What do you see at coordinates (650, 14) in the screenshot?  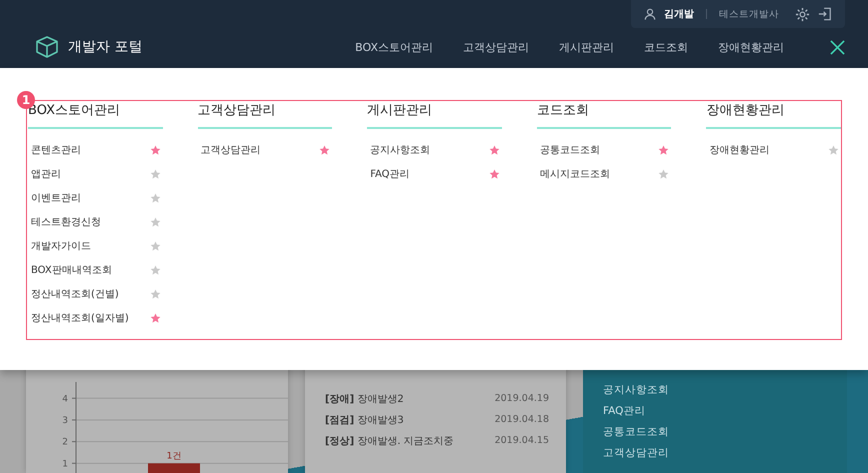 I see `user-icon` at bounding box center [650, 14].